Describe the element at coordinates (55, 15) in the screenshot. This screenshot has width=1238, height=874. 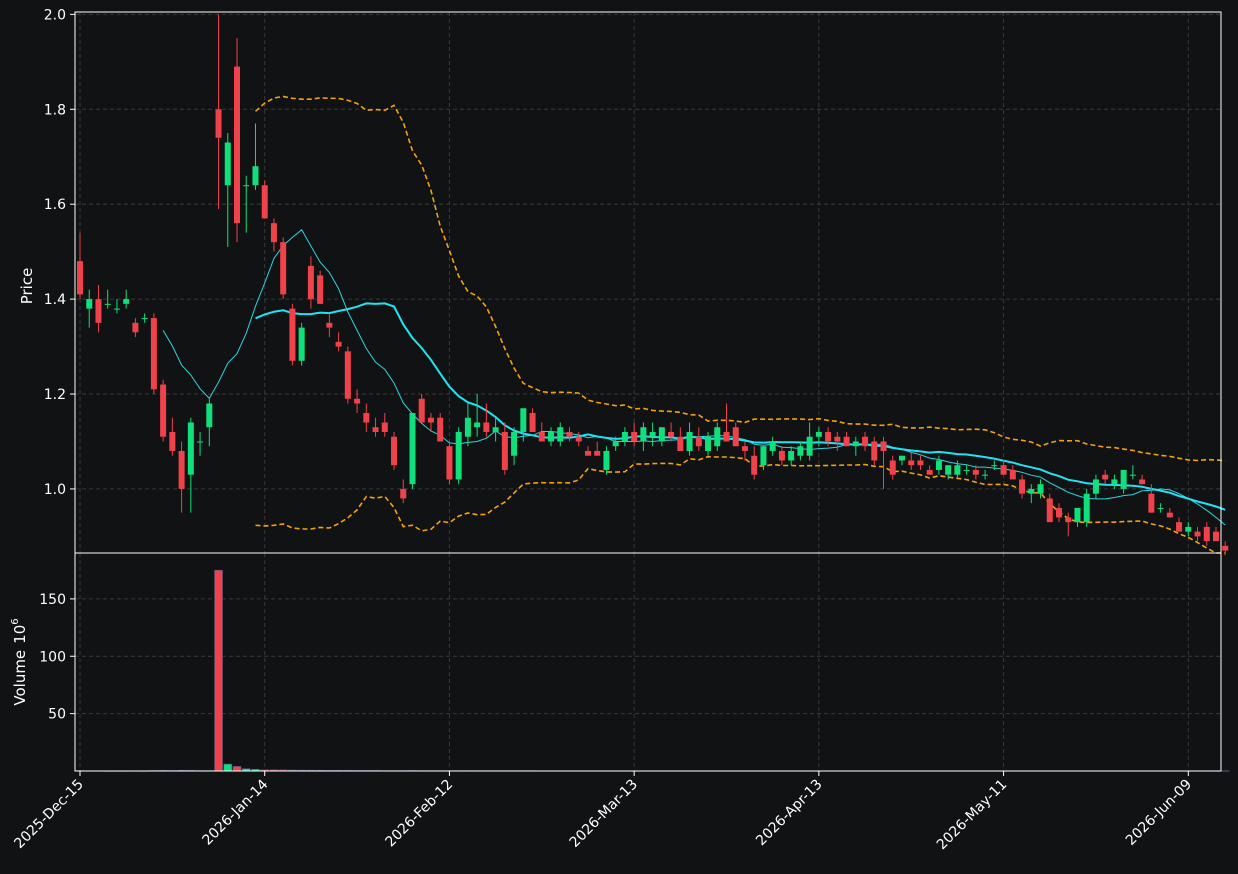
I see `price-tick-label: 2.0` at that location.